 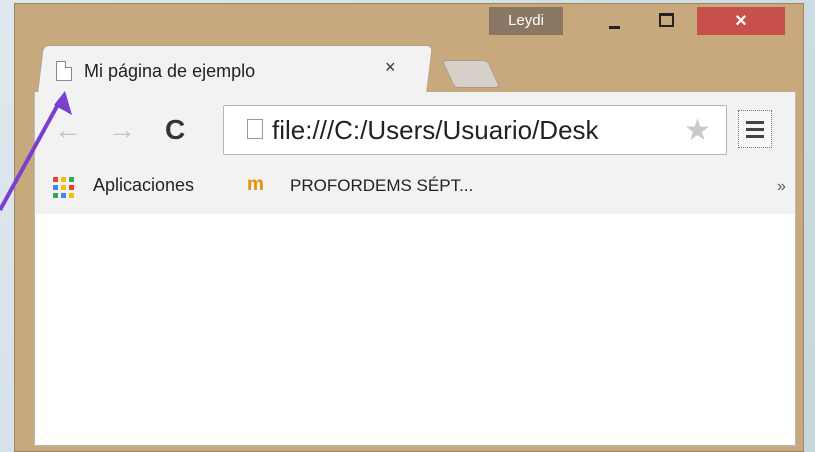 I want to click on annotation-arrow-head, so click(x=63, y=103).